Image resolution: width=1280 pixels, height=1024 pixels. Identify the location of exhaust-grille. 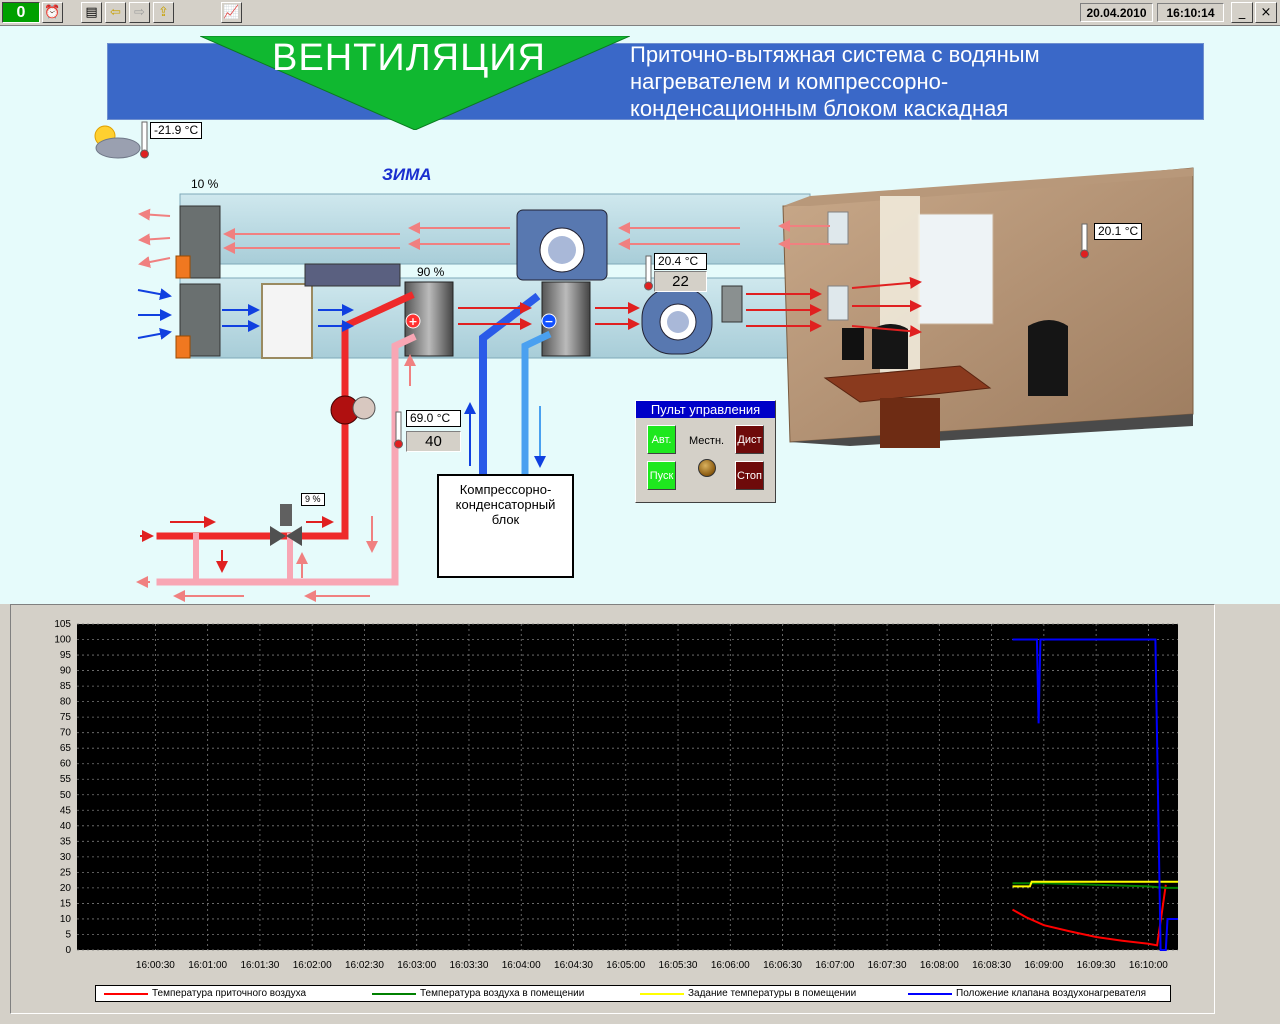
(838, 228).